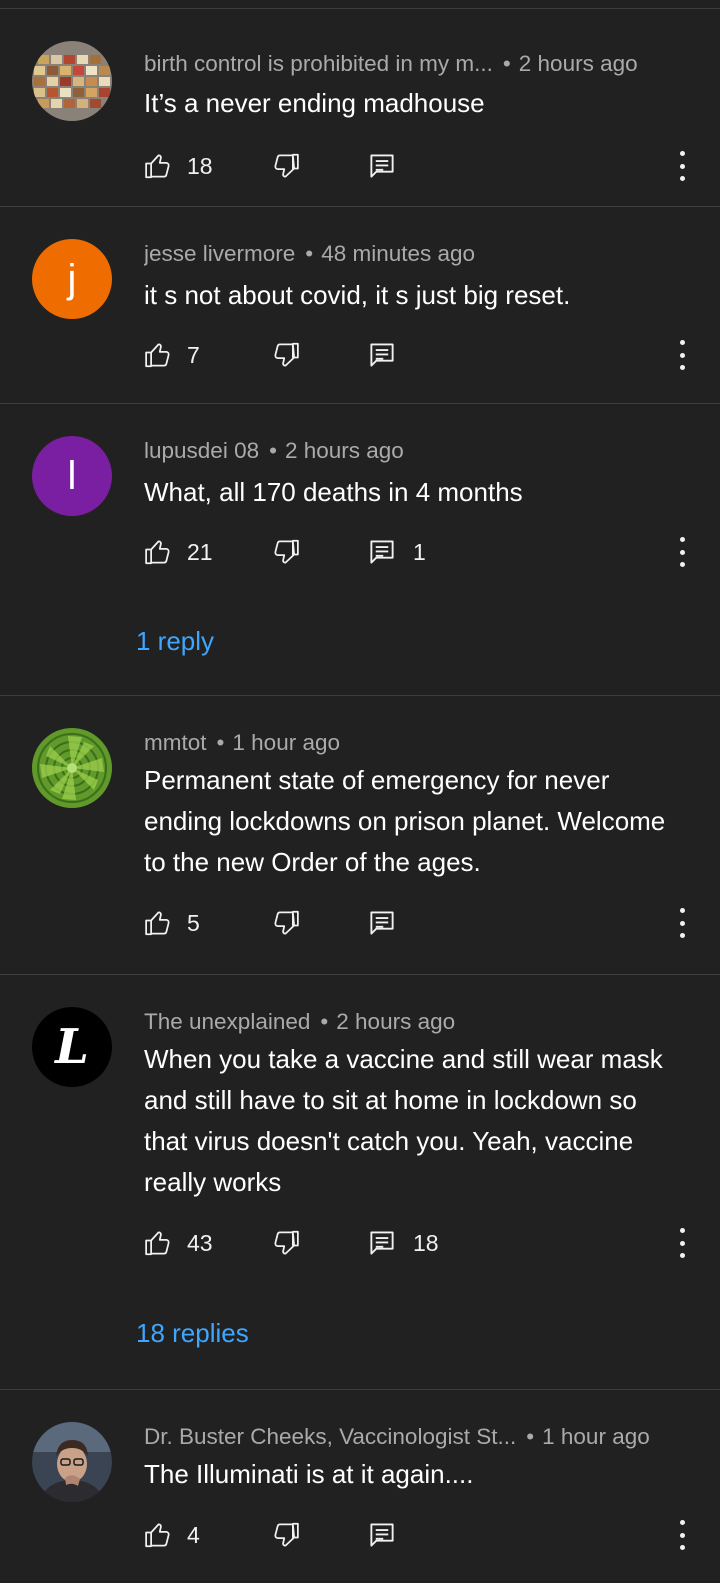  Describe the element at coordinates (201, 451) in the screenshot. I see `comment-author: lupusdei 08` at that location.